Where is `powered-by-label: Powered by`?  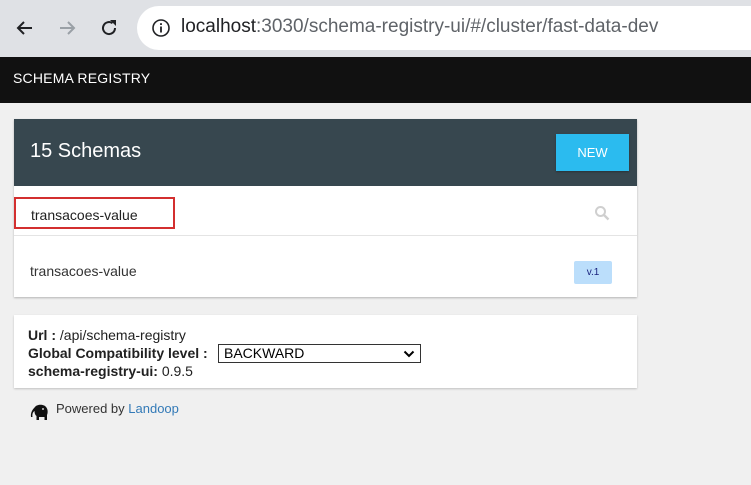 powered-by-label: Powered by is located at coordinates (90, 408).